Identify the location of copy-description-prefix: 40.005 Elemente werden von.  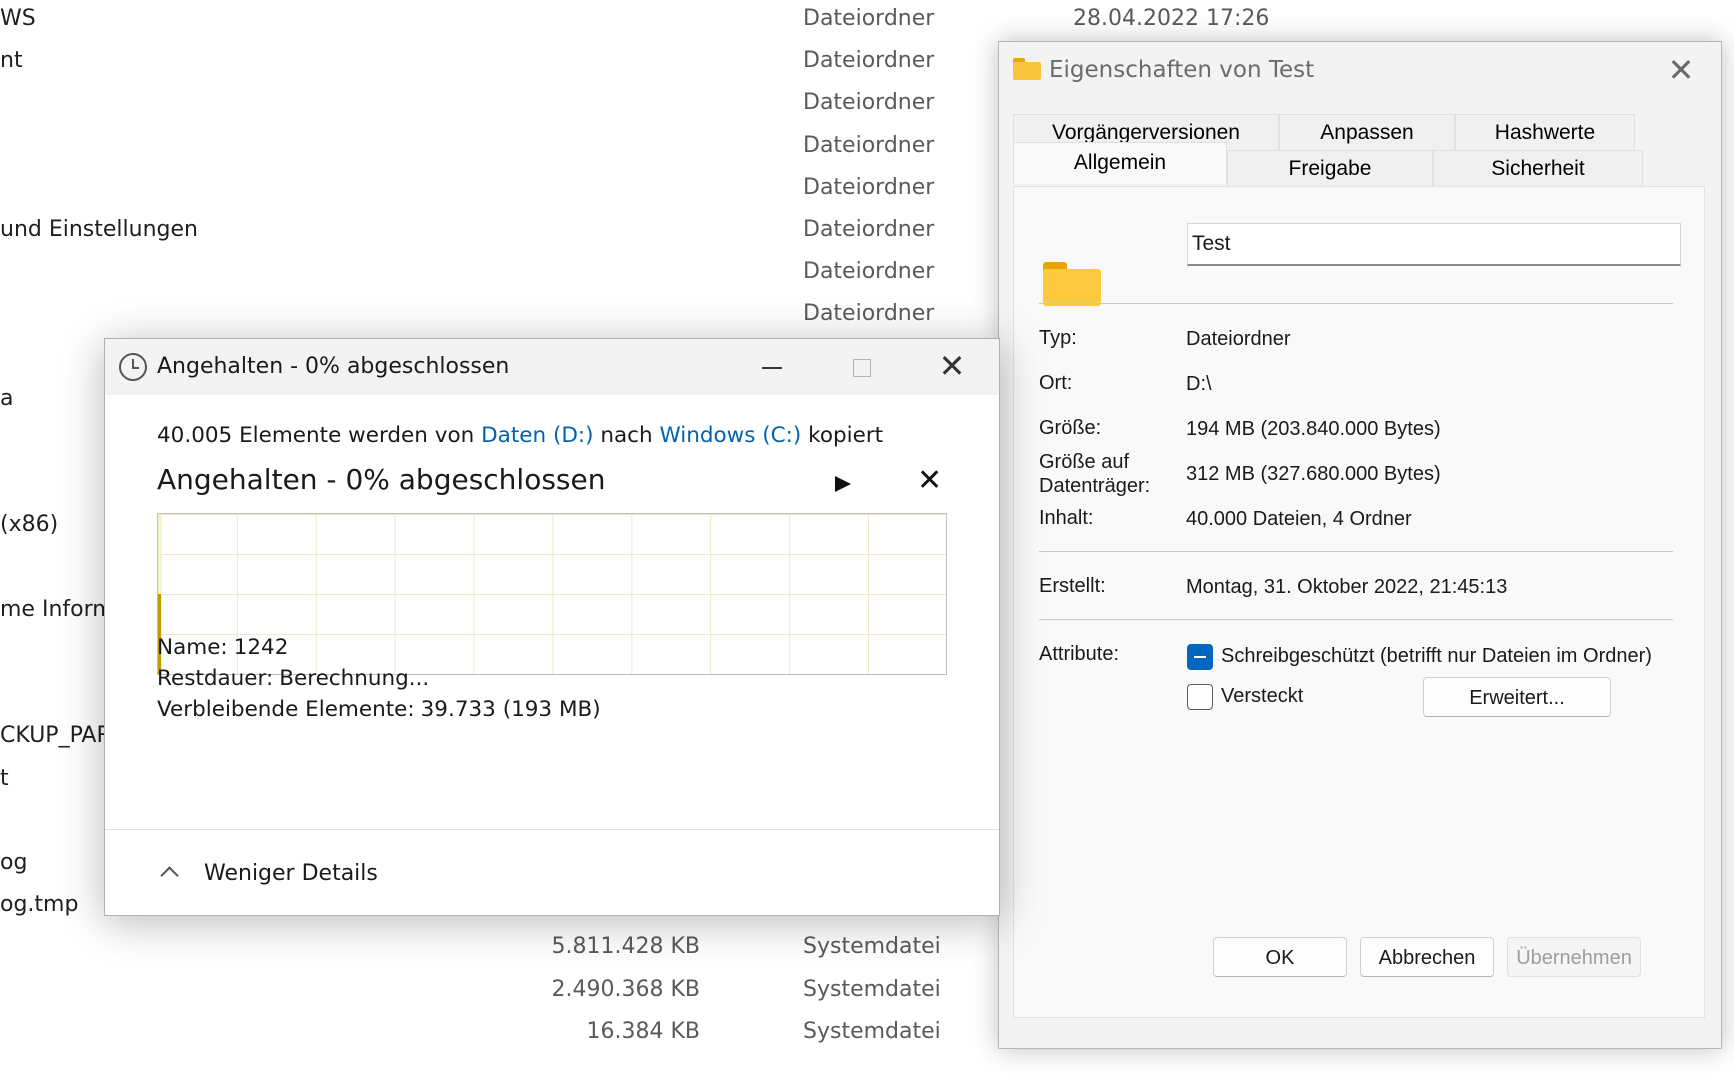
(319, 435).